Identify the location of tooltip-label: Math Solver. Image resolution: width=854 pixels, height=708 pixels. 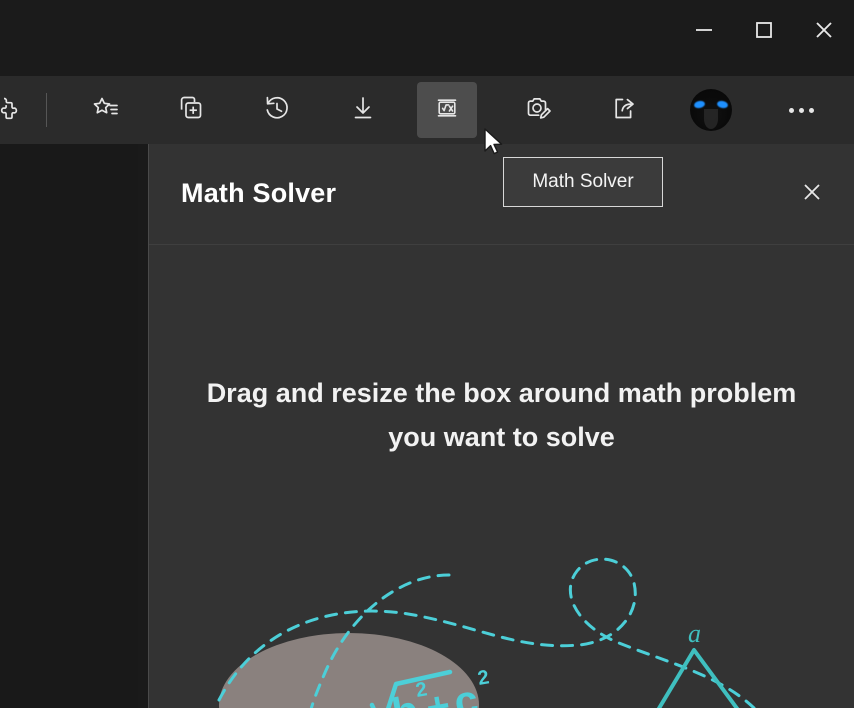
(583, 181).